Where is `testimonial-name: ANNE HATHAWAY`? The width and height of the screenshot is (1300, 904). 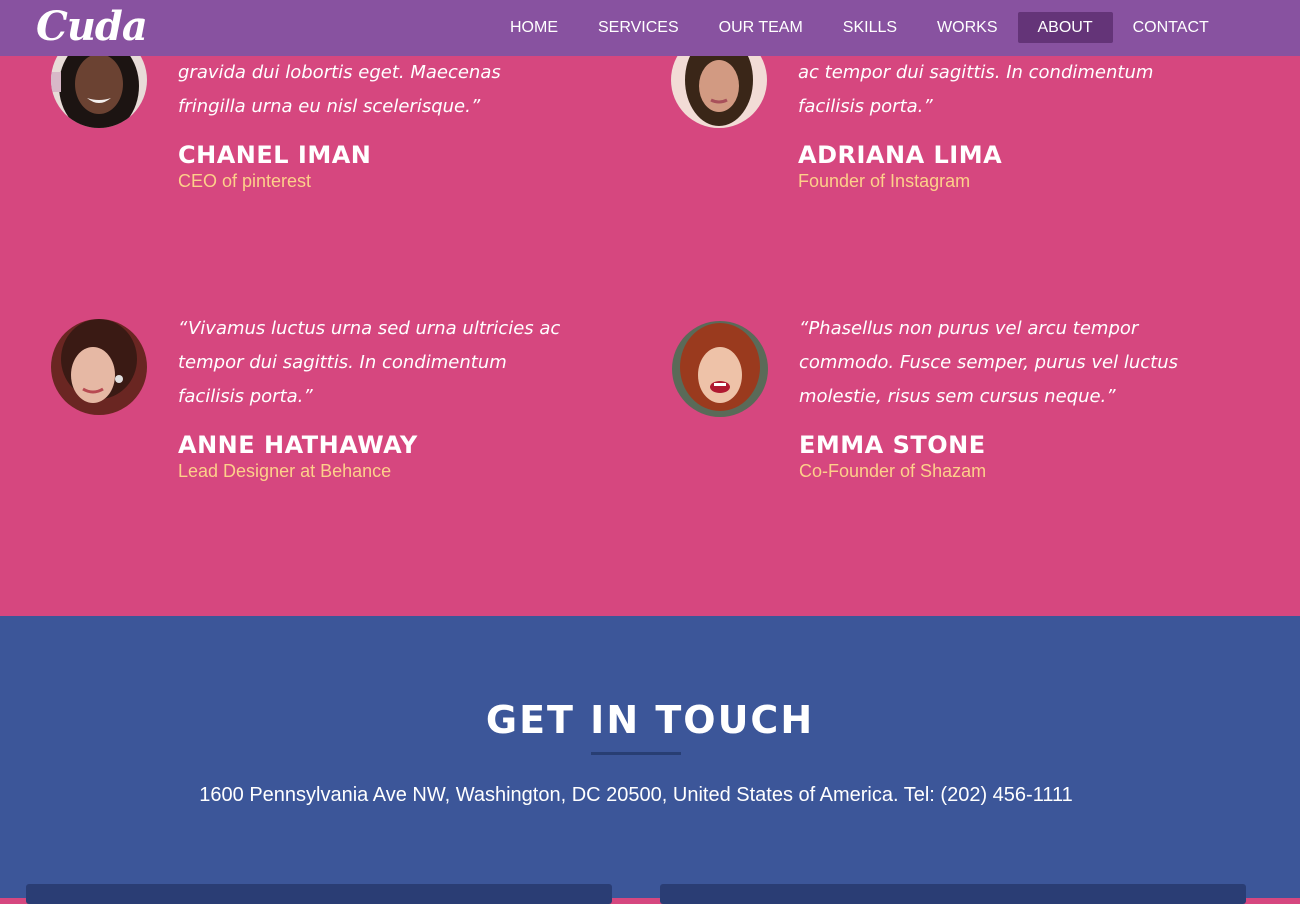
testimonial-name: ANNE HATHAWAY is located at coordinates (298, 445).